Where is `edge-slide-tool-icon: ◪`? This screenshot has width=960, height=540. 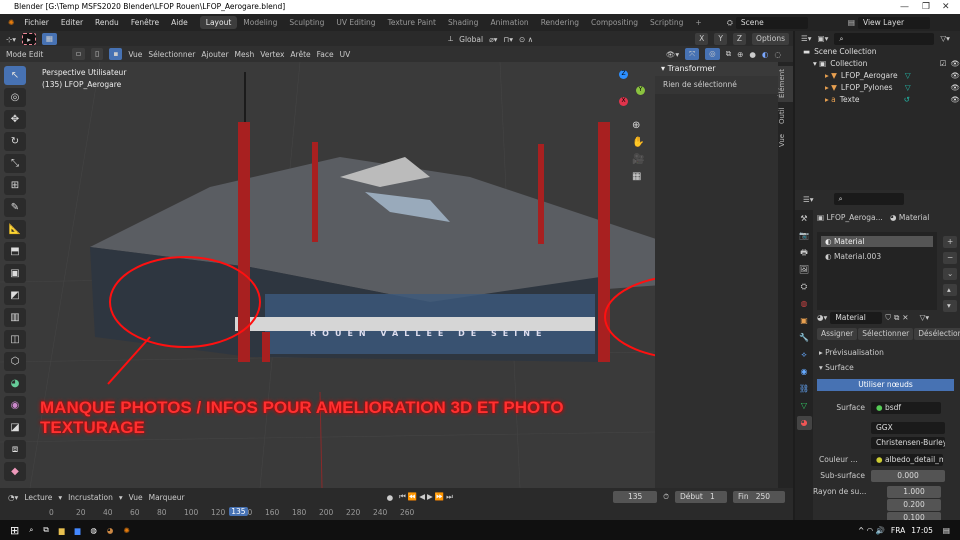 edge-slide-tool-icon: ◪ is located at coordinates (15, 427).